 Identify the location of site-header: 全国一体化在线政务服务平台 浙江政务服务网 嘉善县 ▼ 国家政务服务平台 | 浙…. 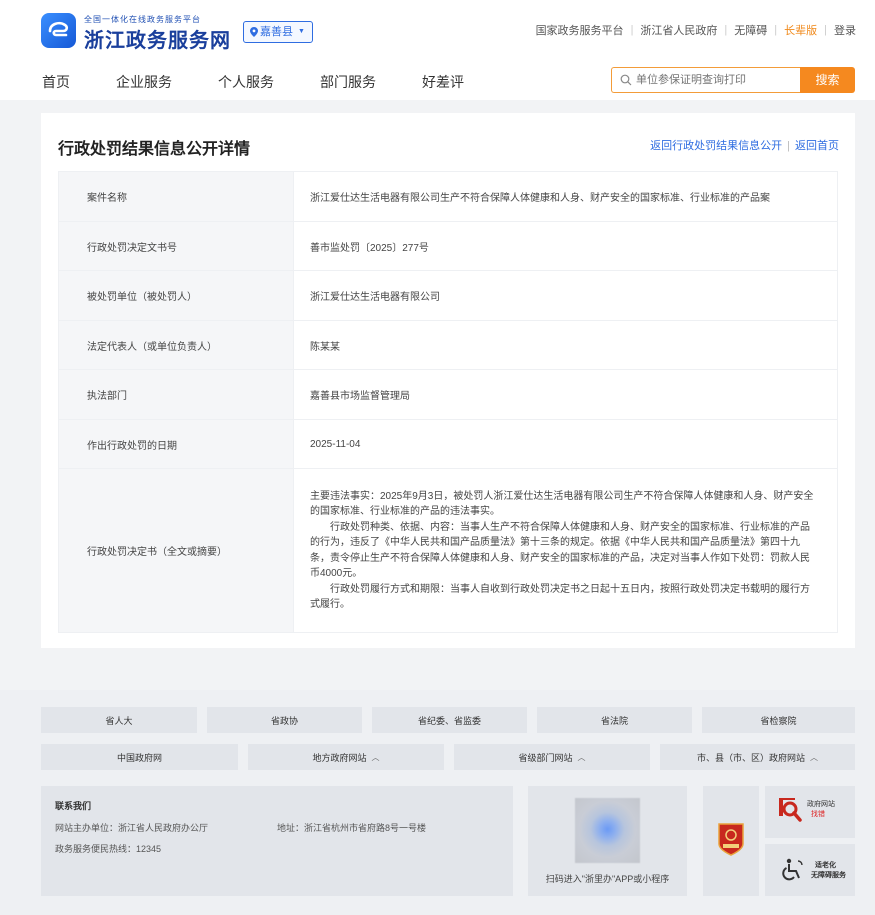
(437, 50).